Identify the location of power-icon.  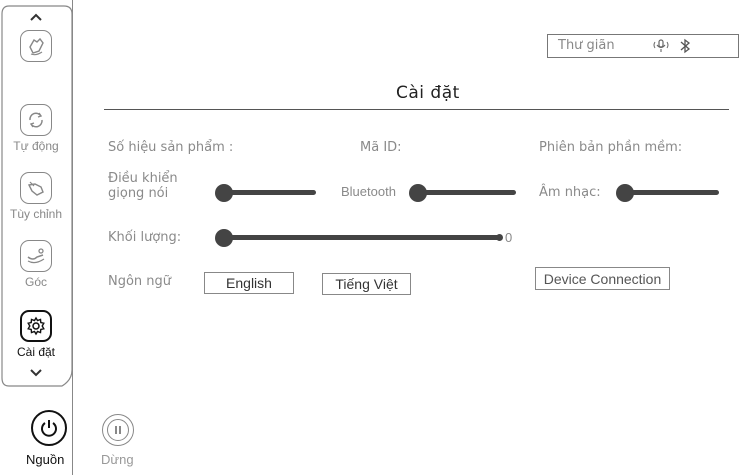
(49, 428).